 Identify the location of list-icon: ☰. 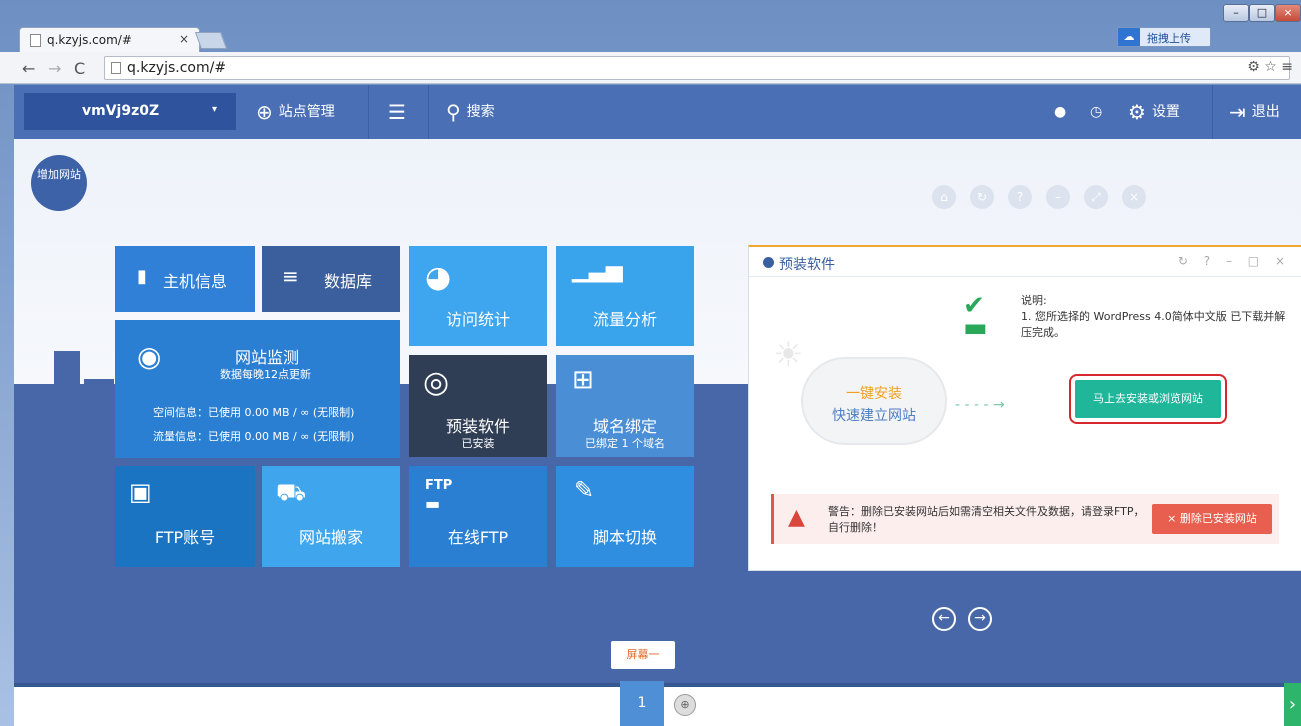
(397, 112).